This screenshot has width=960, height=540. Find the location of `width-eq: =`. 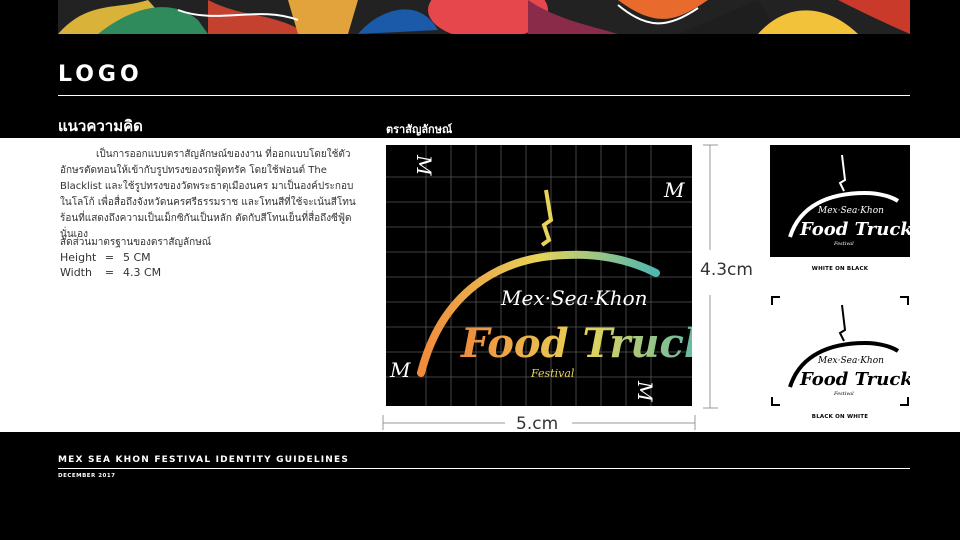

width-eq: = is located at coordinates (109, 272).